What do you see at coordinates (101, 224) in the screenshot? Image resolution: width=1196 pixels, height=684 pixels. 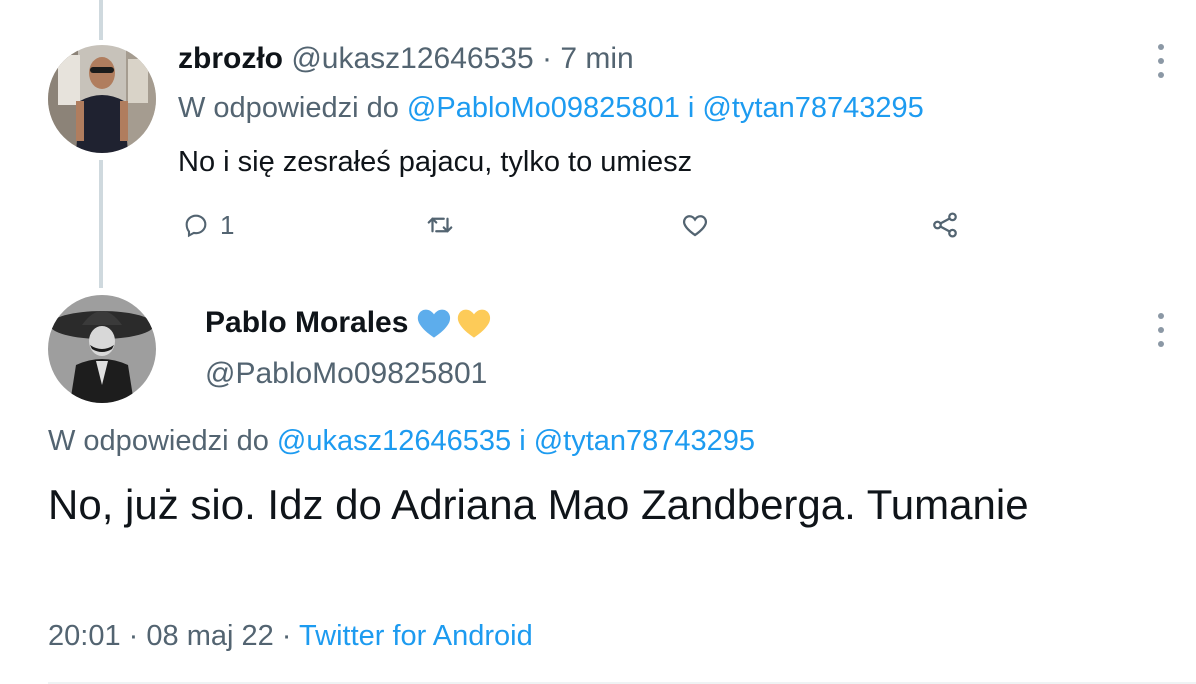 I see `thread-line-connector` at bounding box center [101, 224].